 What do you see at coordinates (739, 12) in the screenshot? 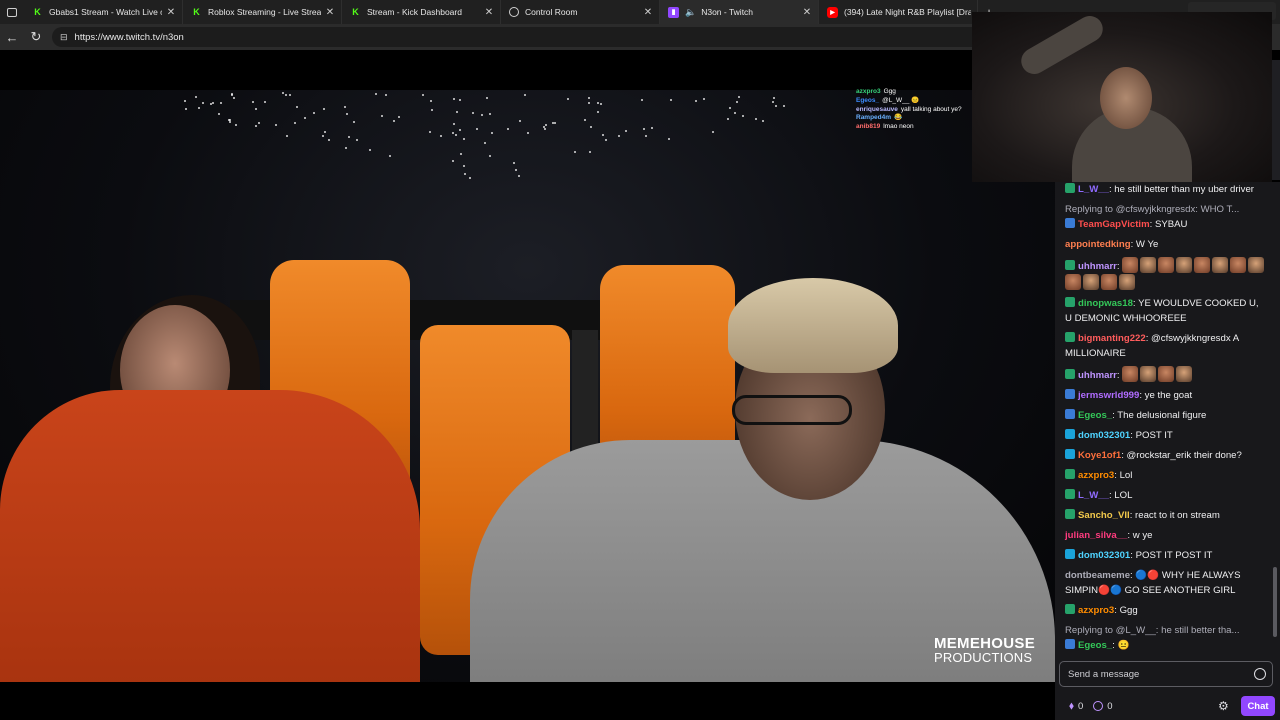
I see `tab-twitch: ▮ 🔈 N3on - Twitch ✕` at bounding box center [739, 12].